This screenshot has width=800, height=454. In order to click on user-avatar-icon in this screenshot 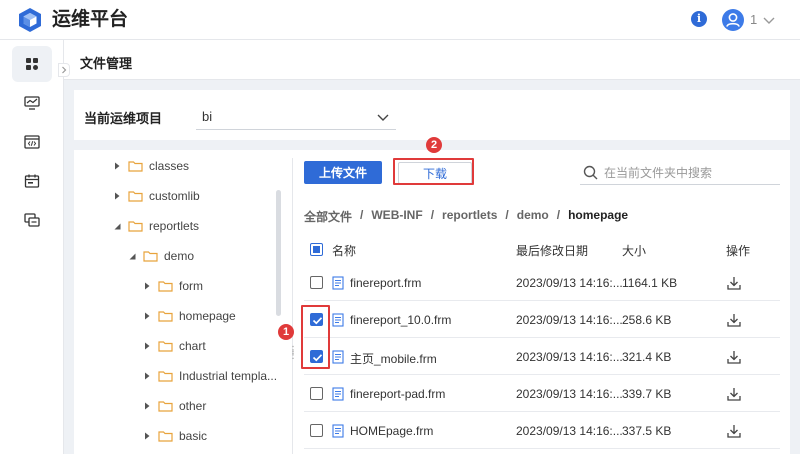, I will do `click(733, 20)`.